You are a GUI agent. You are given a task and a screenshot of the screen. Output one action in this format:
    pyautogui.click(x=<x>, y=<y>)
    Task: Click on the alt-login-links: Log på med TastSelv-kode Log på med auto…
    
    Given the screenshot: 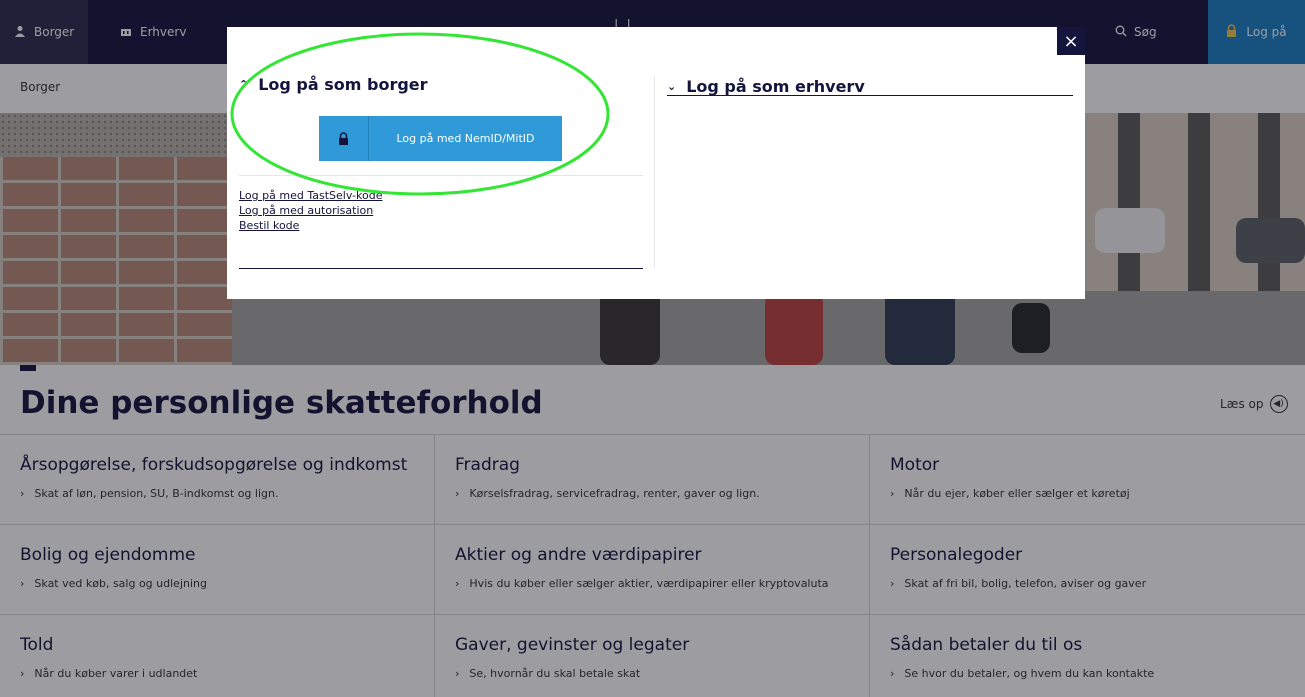 What is the action you would take?
    pyautogui.click(x=310, y=210)
    